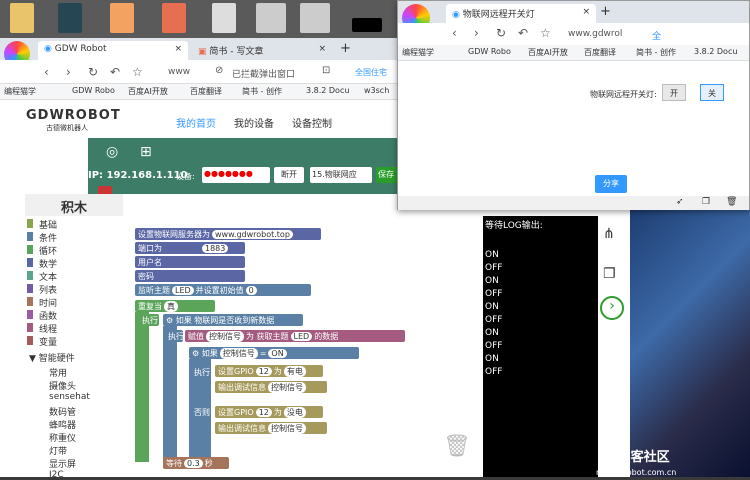  Describe the element at coordinates (73, 120) in the screenshot. I see `site-logo: GDWROBOT 古德微机器人` at that location.